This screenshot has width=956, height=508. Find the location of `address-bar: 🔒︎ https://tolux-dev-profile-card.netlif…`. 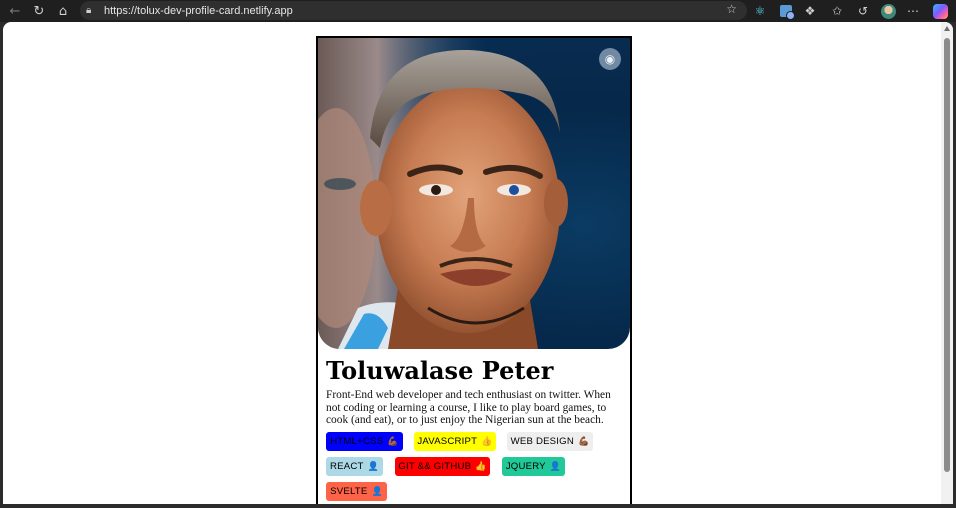

address-bar: 🔒︎ https://tolux-dev-profile-card.netlif… is located at coordinates (413, 10).